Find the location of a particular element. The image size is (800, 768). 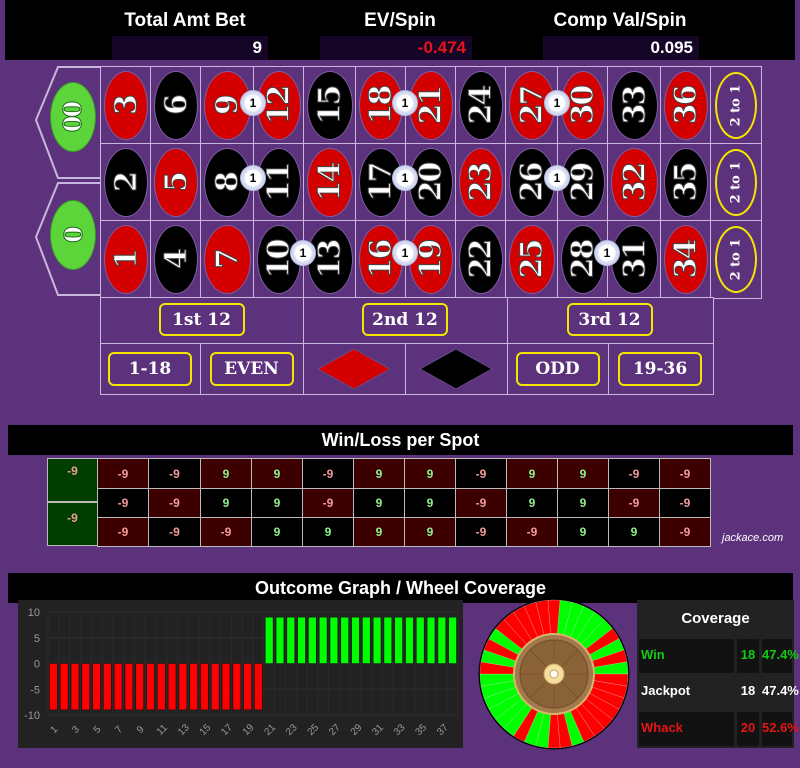

number-label: 24 is located at coordinates (481, 105).